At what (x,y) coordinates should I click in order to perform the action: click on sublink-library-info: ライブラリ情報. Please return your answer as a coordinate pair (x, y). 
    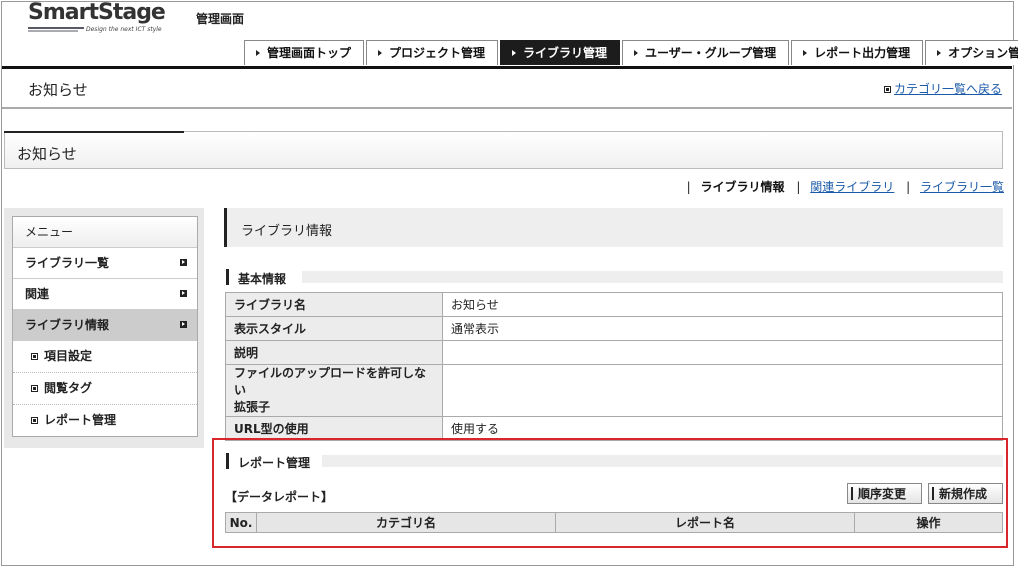
    Looking at the image, I should click on (742, 187).